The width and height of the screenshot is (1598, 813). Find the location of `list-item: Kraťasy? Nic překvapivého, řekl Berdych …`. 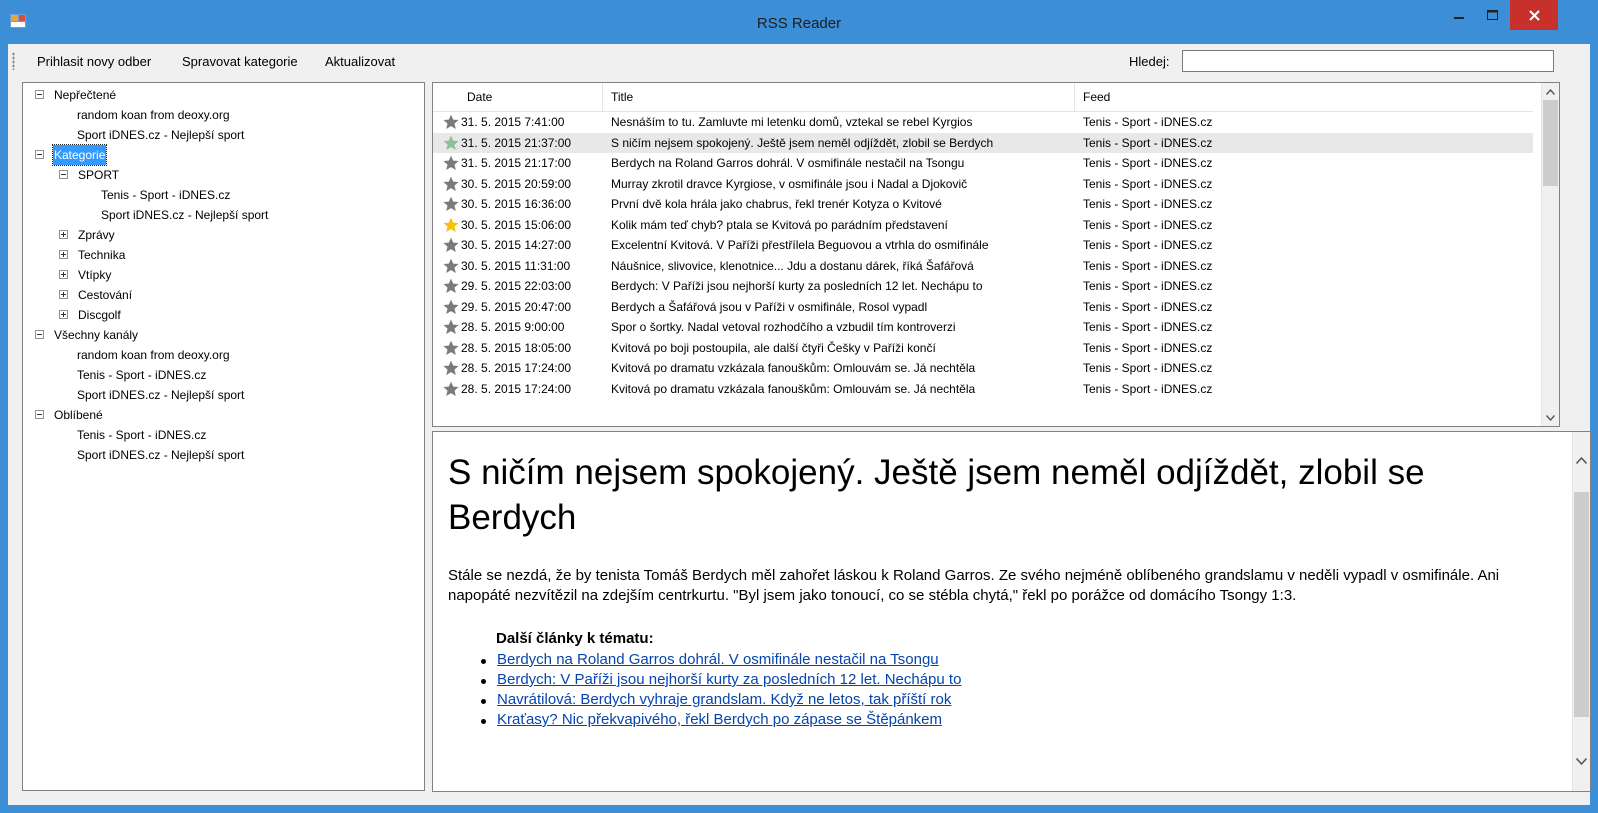

list-item: Kraťasy? Nic překvapivého, řekl Berdych … is located at coordinates (720, 720).